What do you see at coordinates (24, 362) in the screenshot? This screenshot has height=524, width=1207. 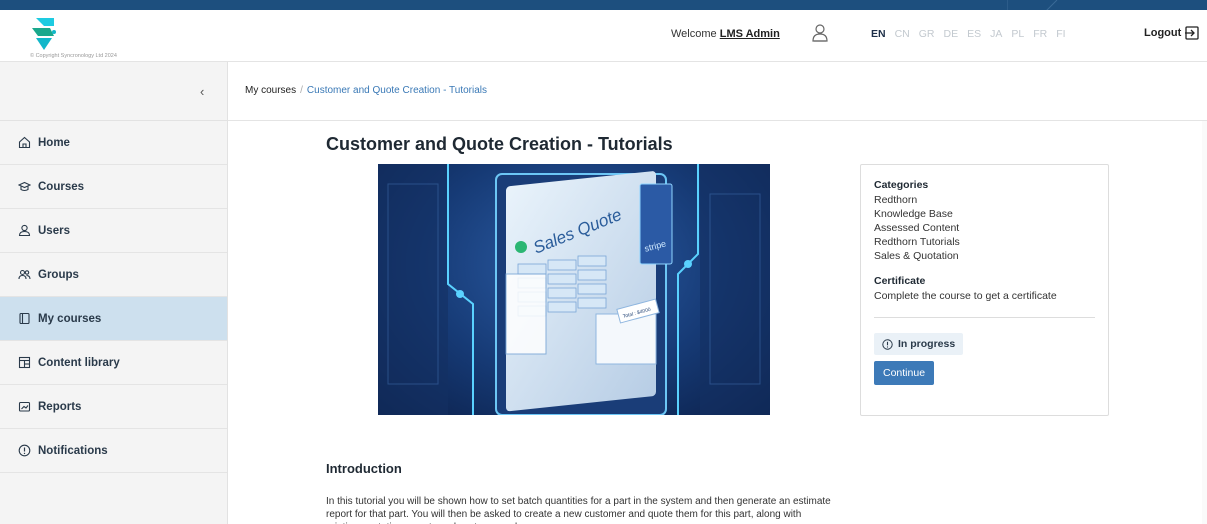 I see `library-icon` at bounding box center [24, 362].